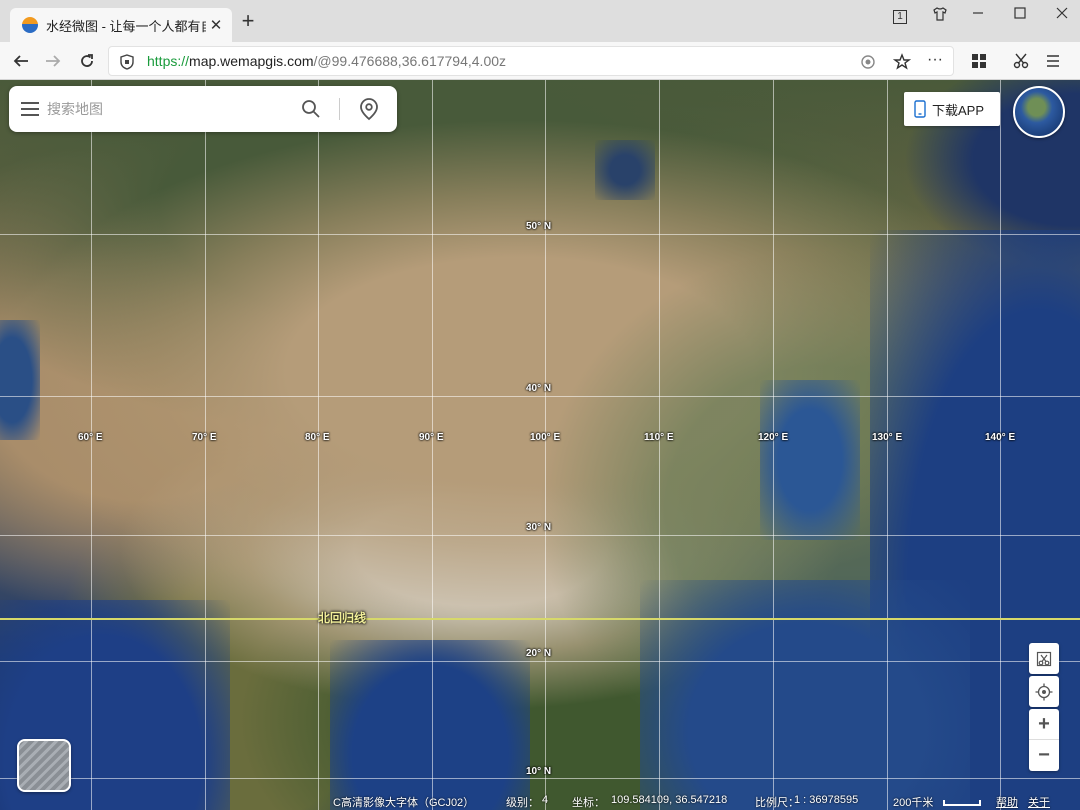  What do you see at coordinates (539, 226) in the screenshot?
I see `latitude-label: 50° N` at bounding box center [539, 226].